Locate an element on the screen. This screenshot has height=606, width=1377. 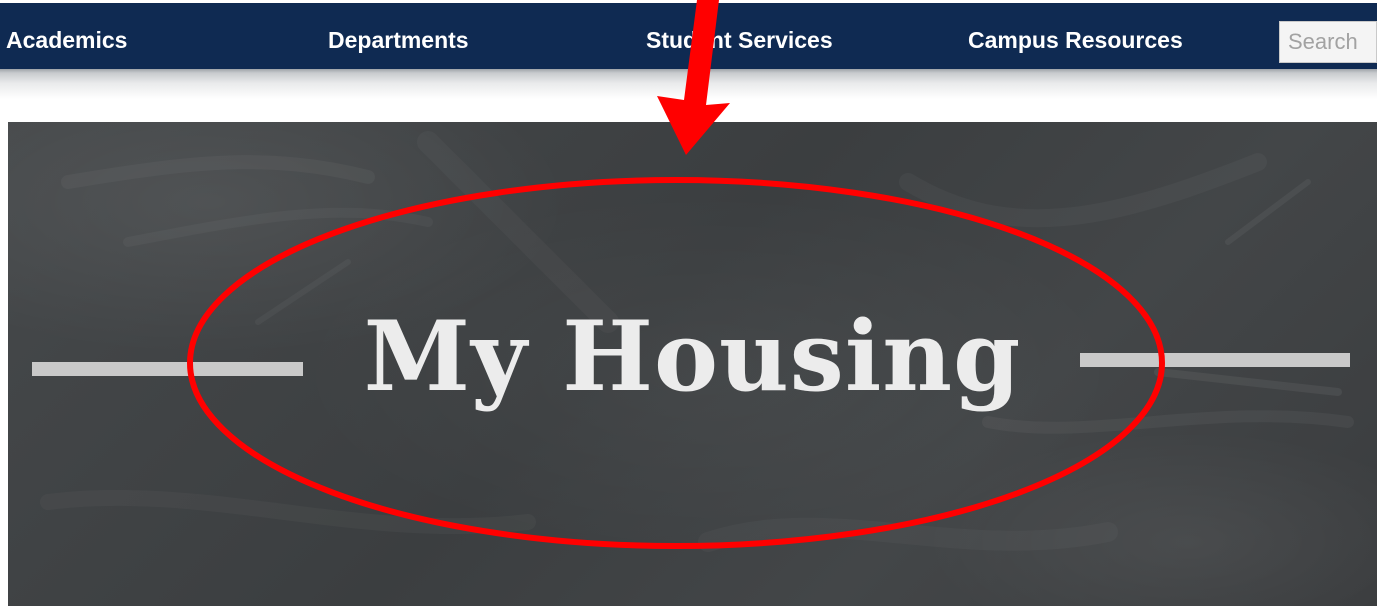
search-input is located at coordinates (1328, 42).